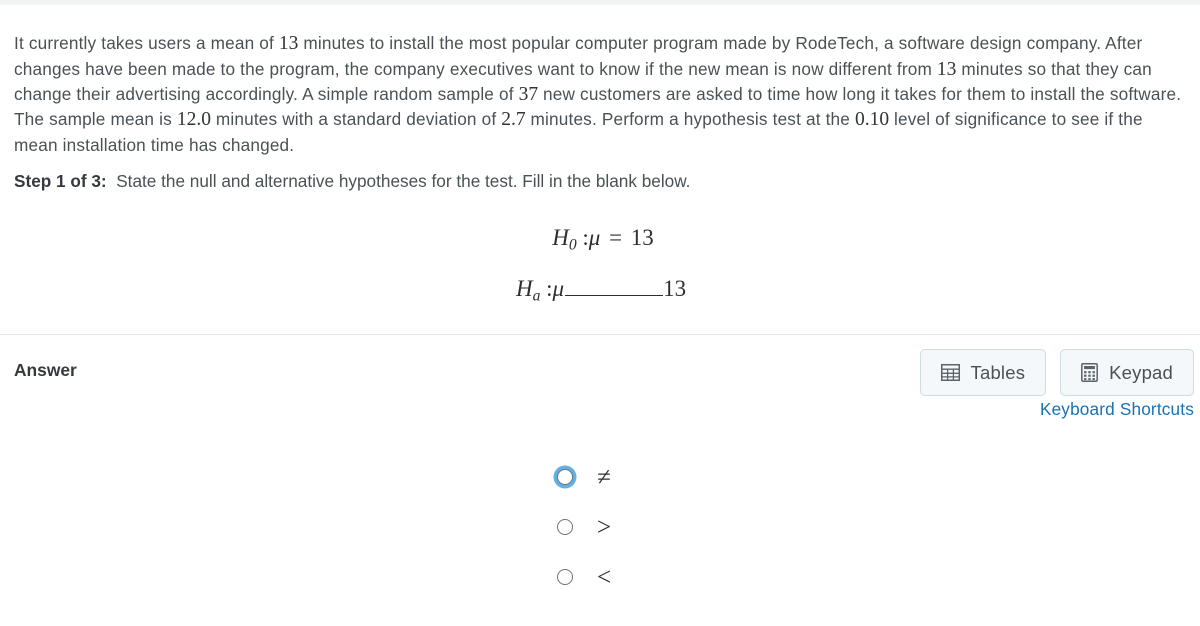  Describe the element at coordinates (616, 237) in the screenshot. I see `null-hypothesis-operator: =` at that location.